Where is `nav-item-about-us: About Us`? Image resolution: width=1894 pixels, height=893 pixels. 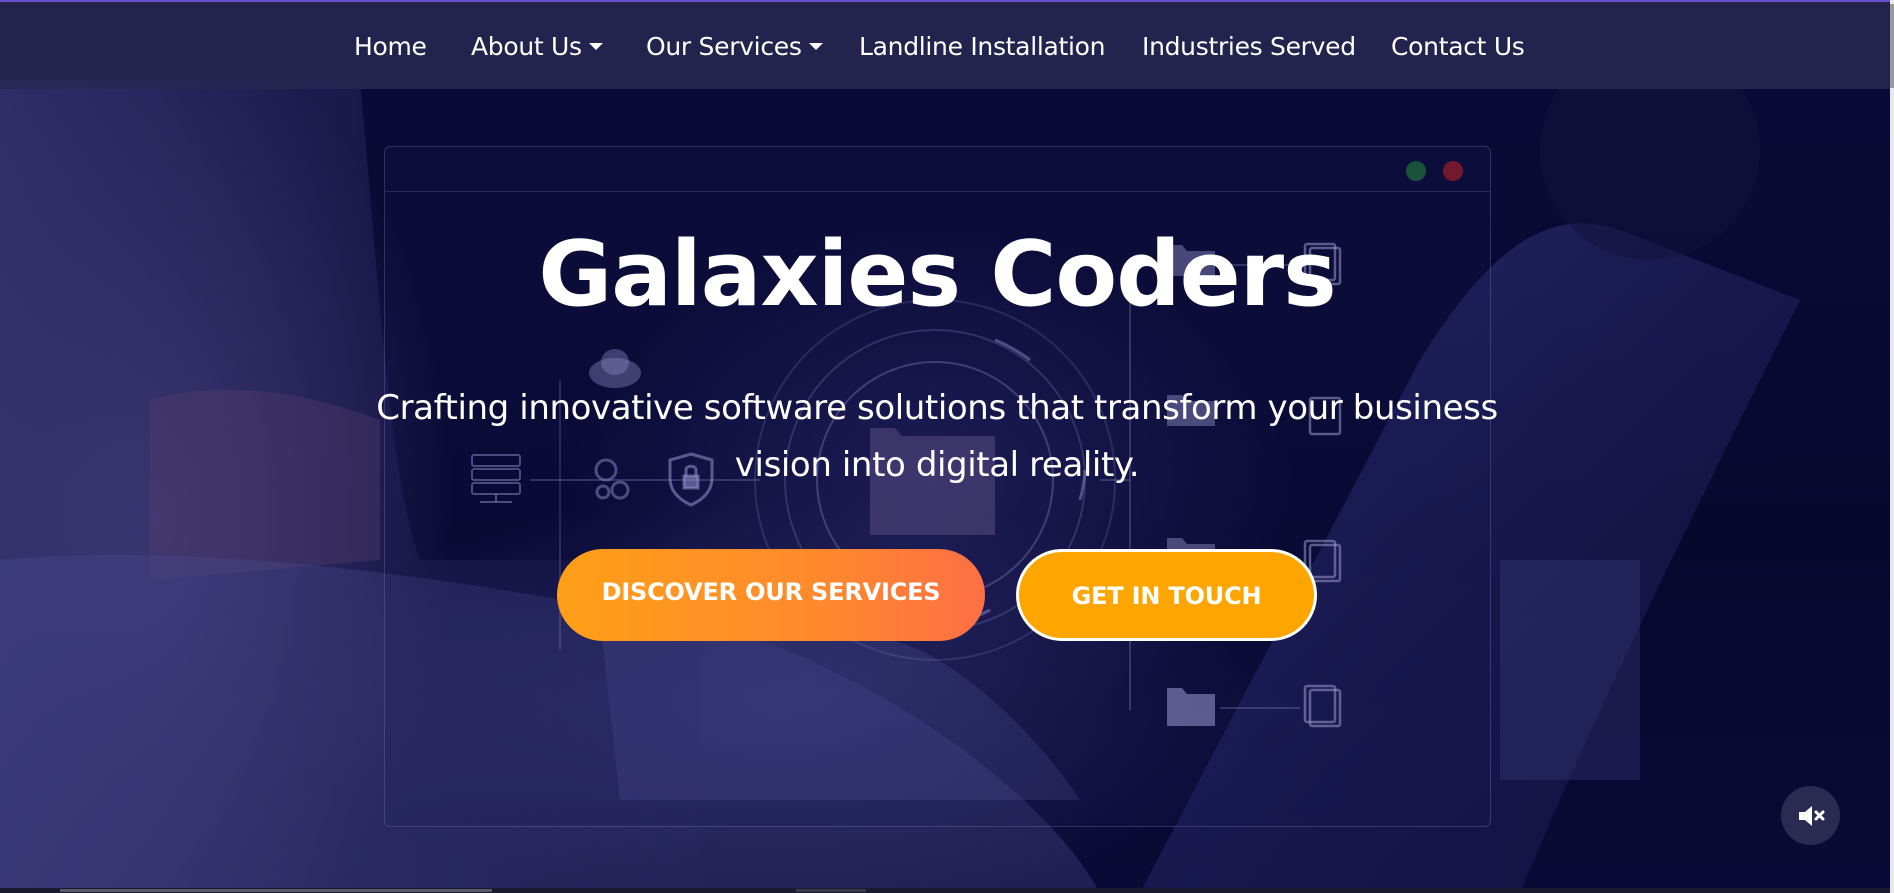 nav-item-about-us: About Us is located at coordinates (537, 47).